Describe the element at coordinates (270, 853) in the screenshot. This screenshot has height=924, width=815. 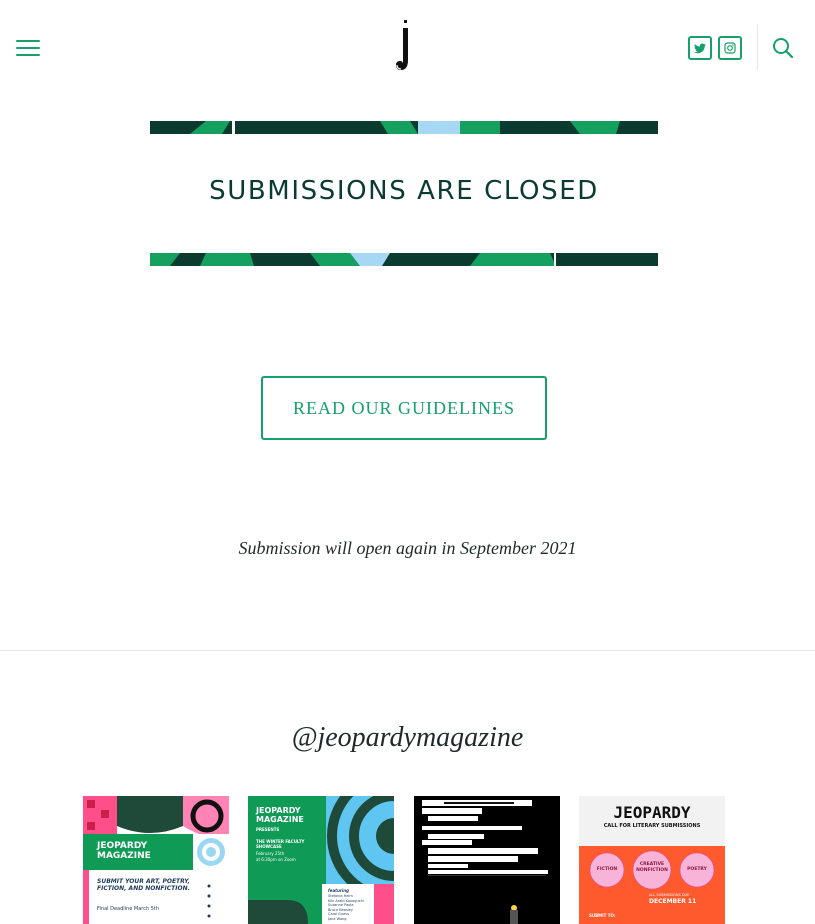
I see `post-2-date: February 25th` at that location.